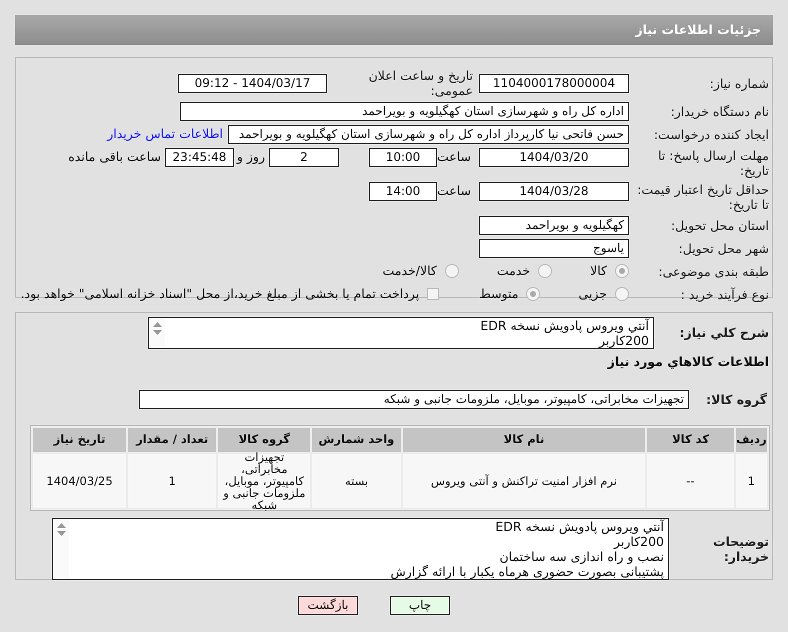 Image resolution: width=788 pixels, height=632 pixels. What do you see at coordinates (713, 163) in the screenshot?
I see `field-label: مهلت ارسال پاسخ: تا تاریخ:` at bounding box center [713, 163].